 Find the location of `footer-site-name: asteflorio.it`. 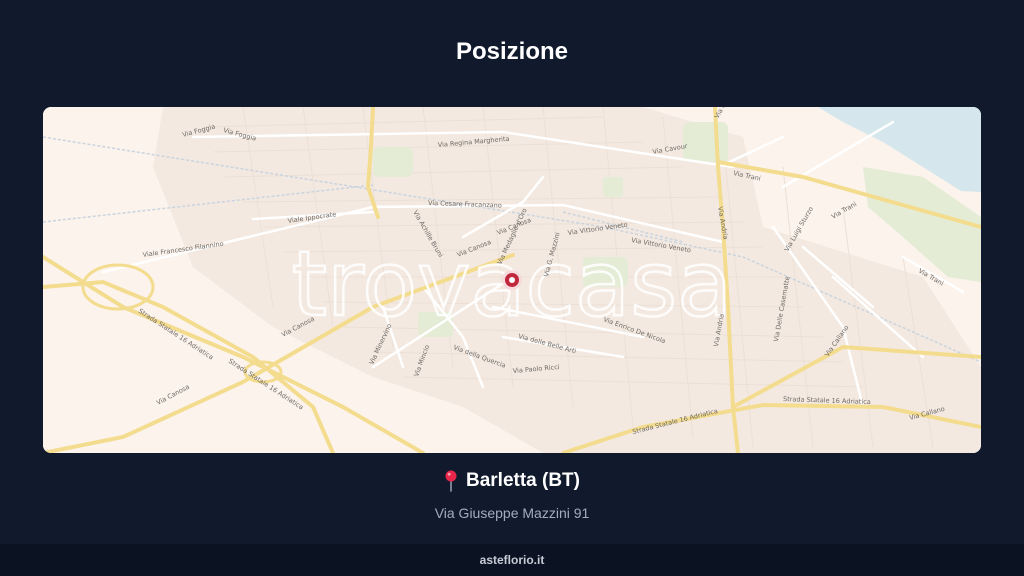

footer-site-name: asteflorio.it is located at coordinates (512, 560).